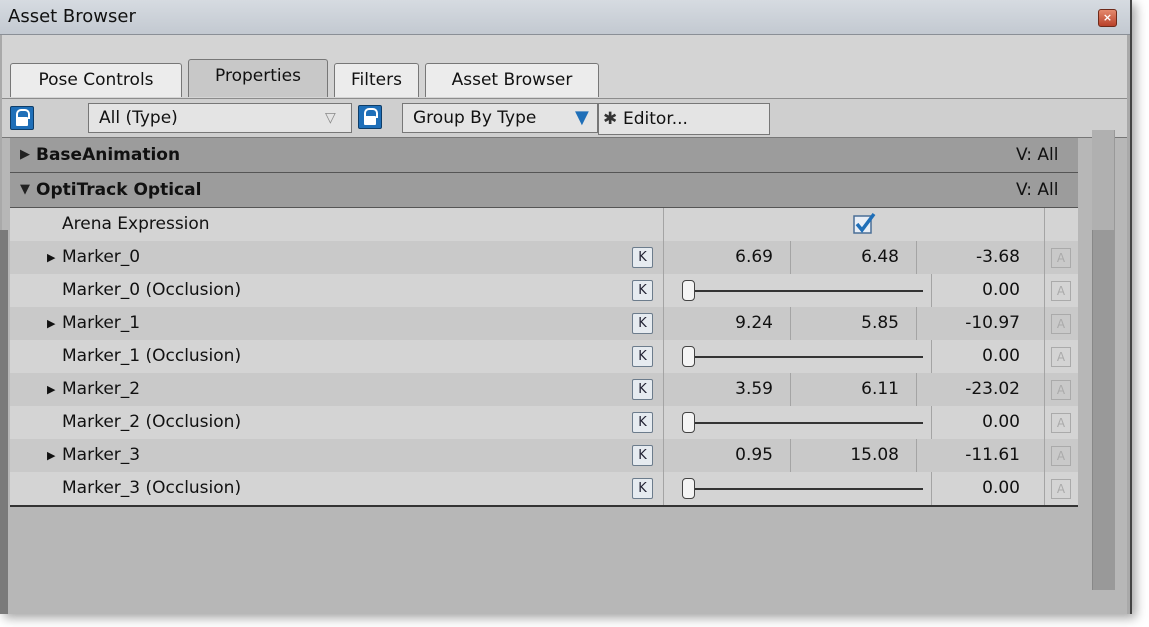 The image size is (1149, 627). Describe the element at coordinates (4, 422) in the screenshot. I see `left-edge-shadow` at that location.